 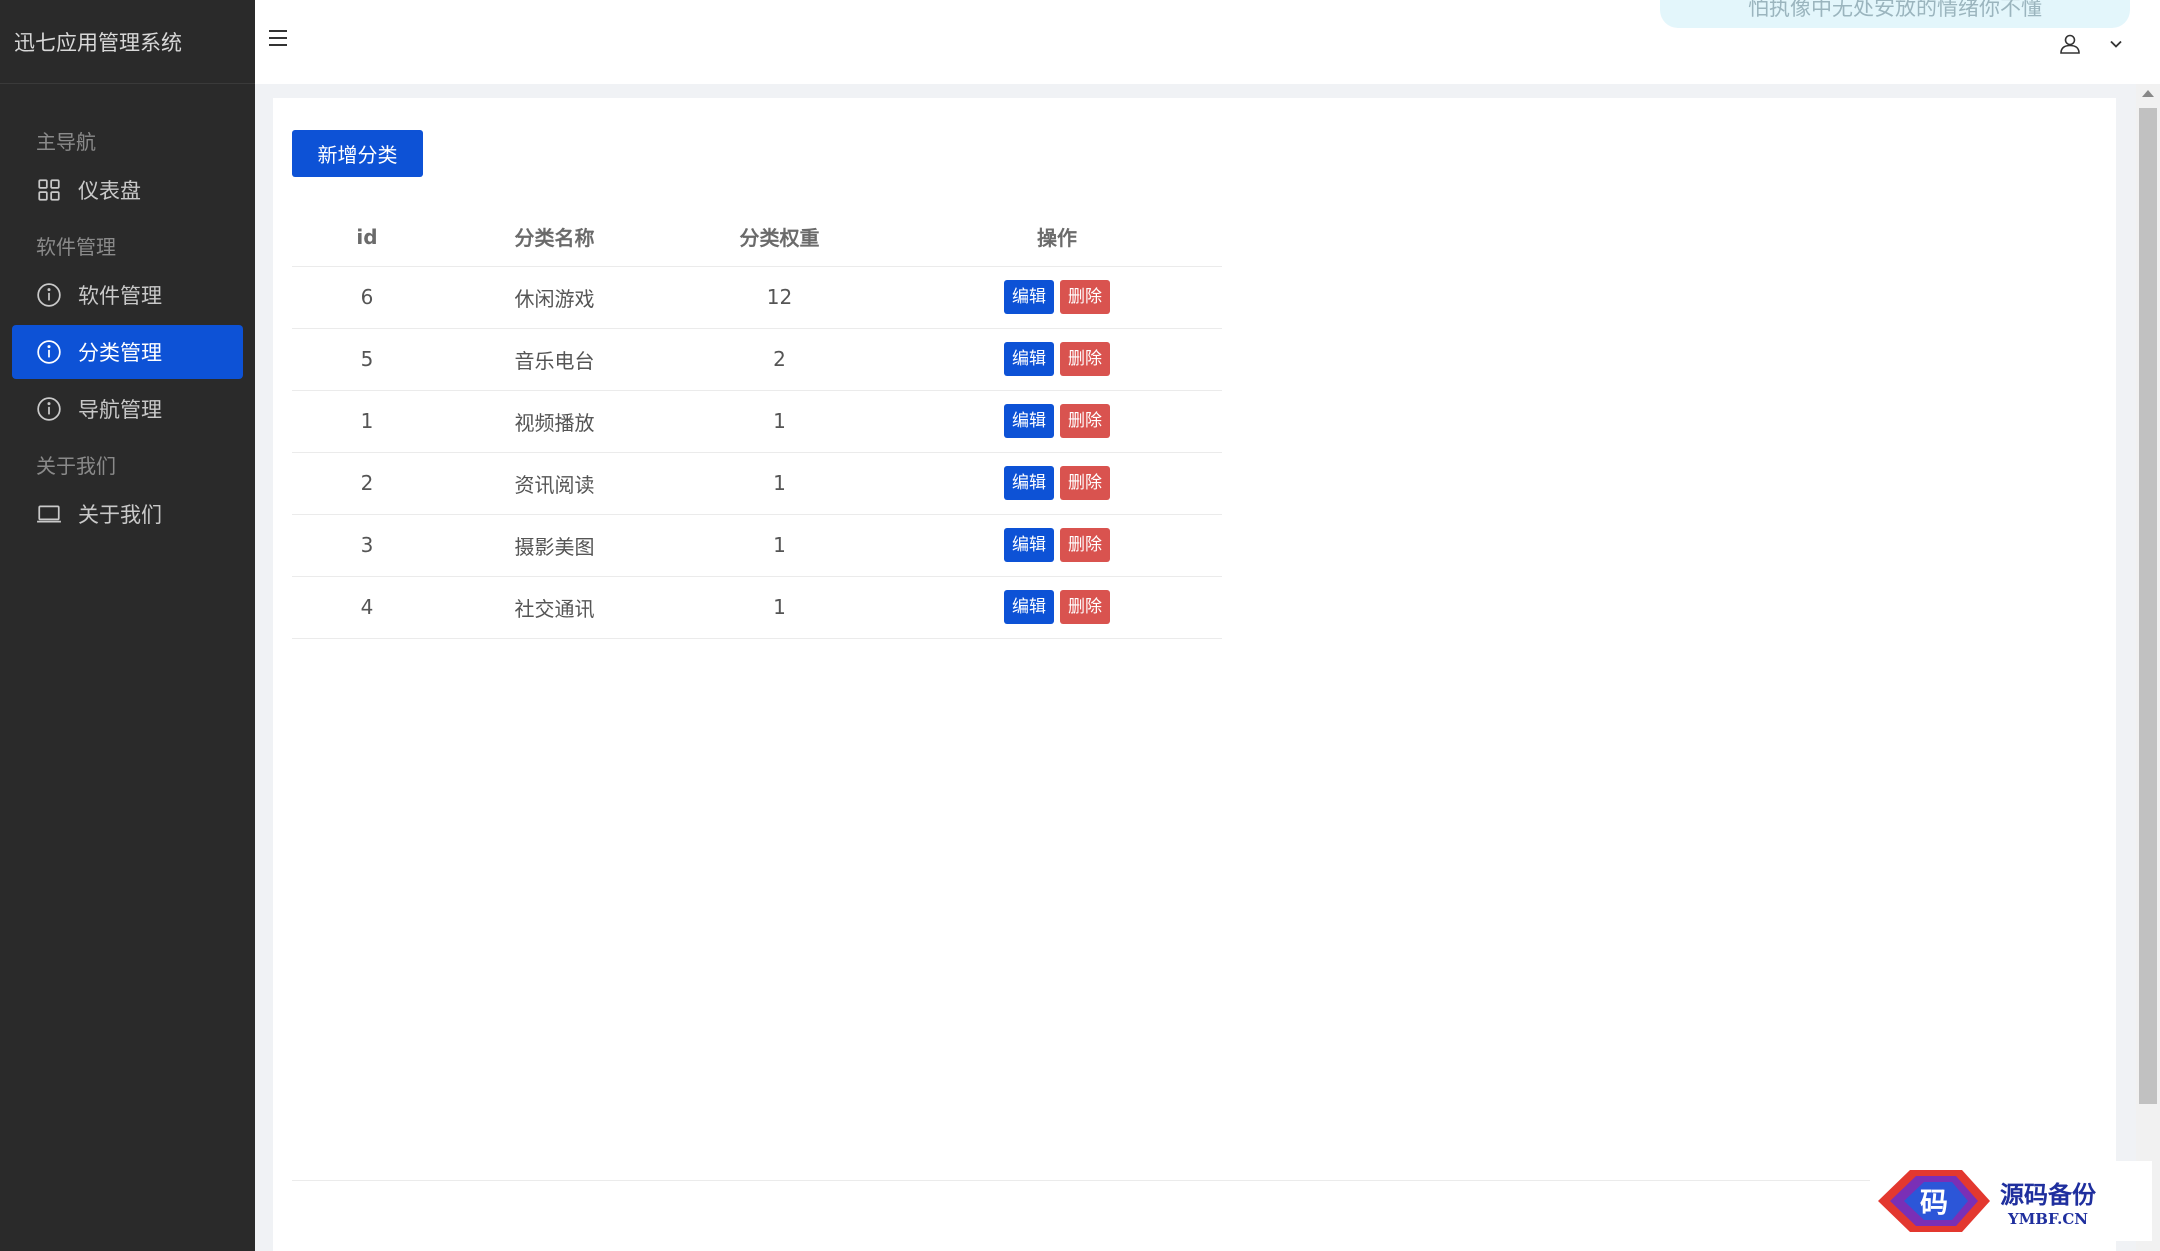 I want to click on cell-weight: 2, so click(x=779, y=359).